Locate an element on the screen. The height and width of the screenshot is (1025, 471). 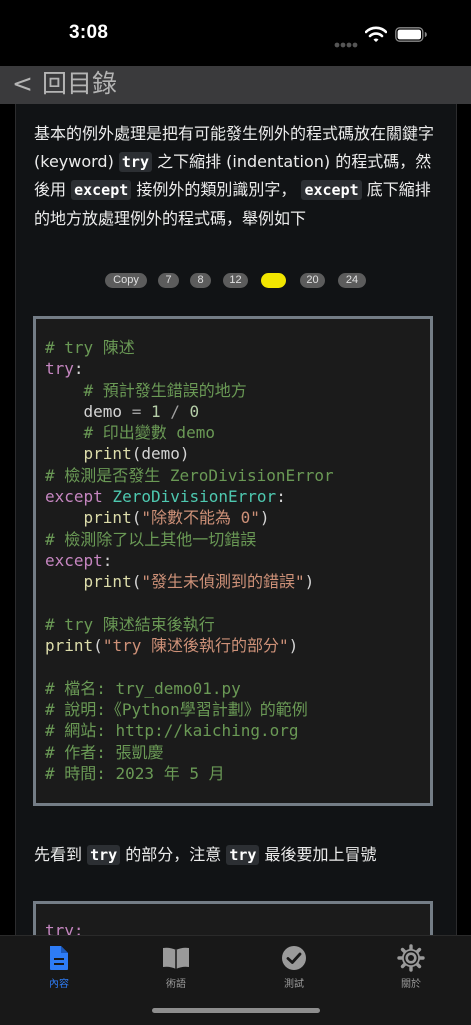
code-comment: # 檢測除了以上其他一切錯誤 is located at coordinates (151, 539).